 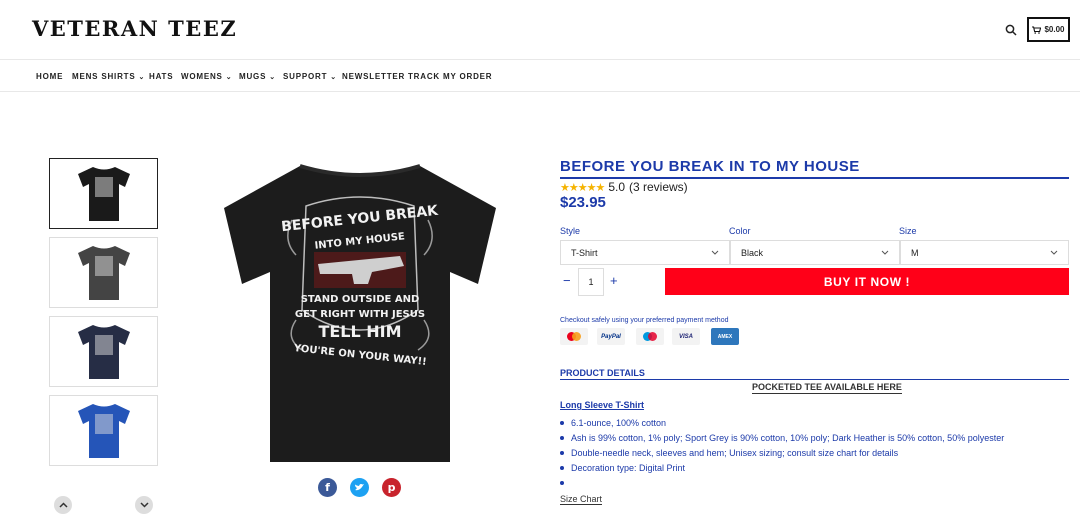 I want to click on maestro-icon, so click(x=650, y=336).